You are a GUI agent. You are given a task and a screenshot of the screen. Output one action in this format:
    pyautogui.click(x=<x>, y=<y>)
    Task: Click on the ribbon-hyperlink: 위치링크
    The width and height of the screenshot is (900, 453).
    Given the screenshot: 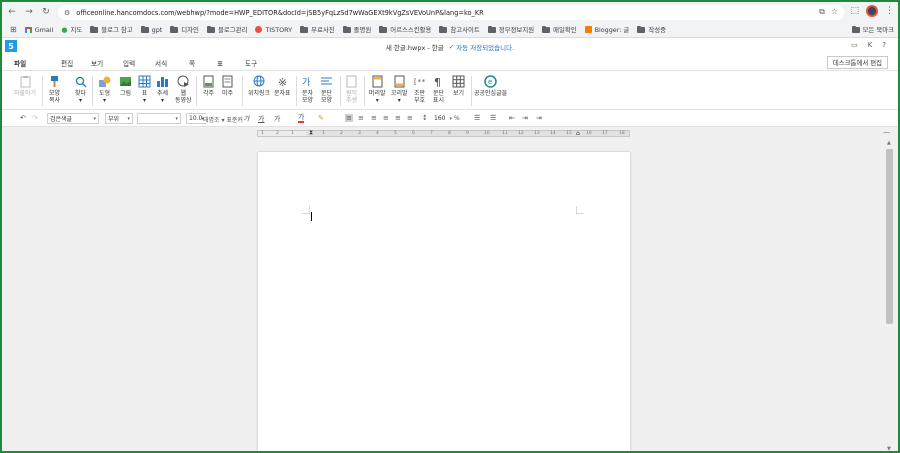 What is the action you would take?
    pyautogui.click(x=259, y=86)
    